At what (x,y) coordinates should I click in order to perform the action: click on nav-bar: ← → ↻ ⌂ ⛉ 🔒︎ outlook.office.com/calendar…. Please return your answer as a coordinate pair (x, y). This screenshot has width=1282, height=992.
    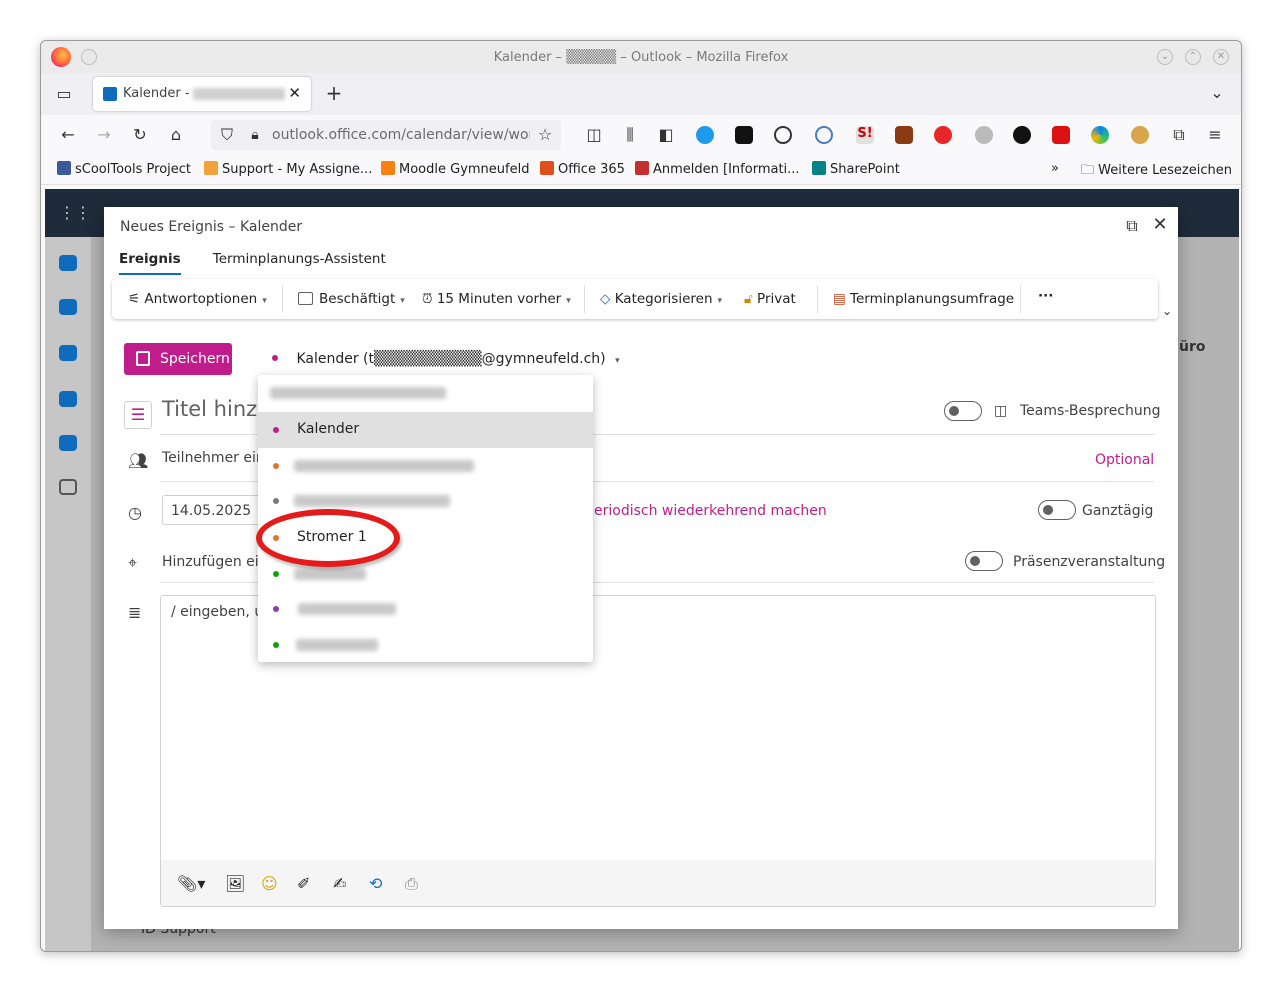
    Looking at the image, I should click on (641, 135).